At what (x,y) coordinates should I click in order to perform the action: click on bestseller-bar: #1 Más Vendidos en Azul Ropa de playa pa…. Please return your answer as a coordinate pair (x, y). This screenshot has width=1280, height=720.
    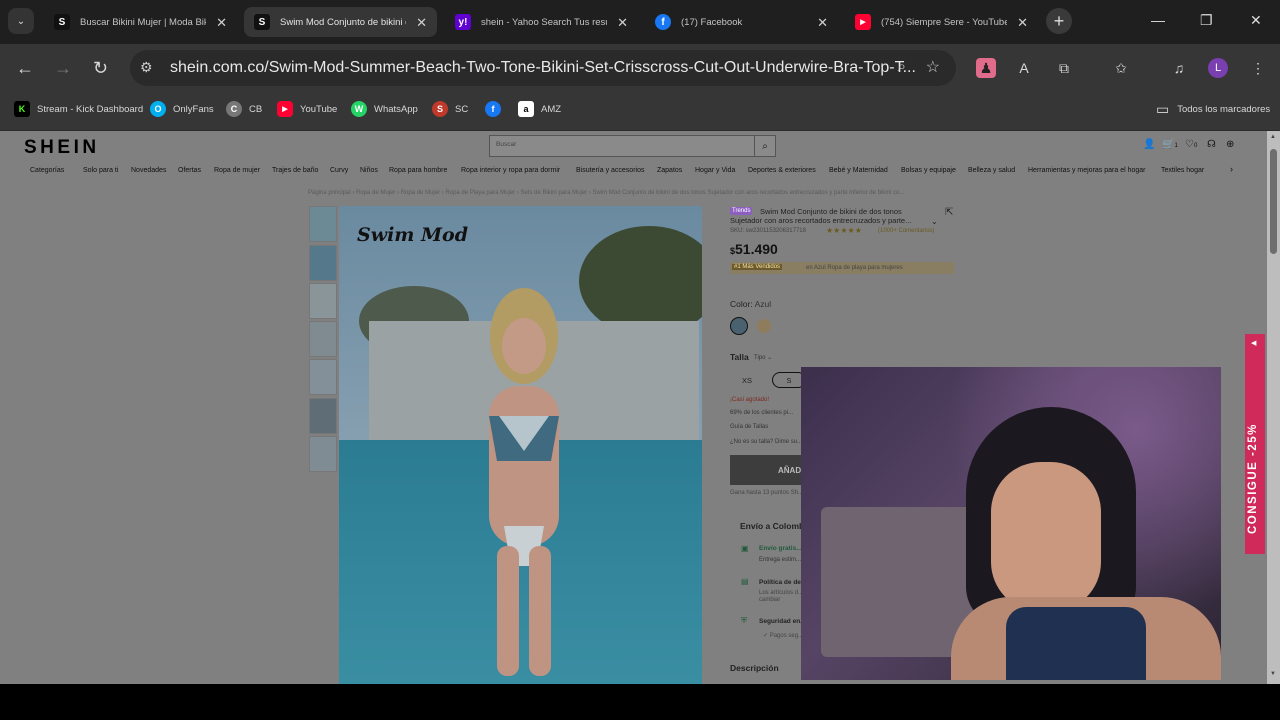
    Looking at the image, I should click on (842, 268).